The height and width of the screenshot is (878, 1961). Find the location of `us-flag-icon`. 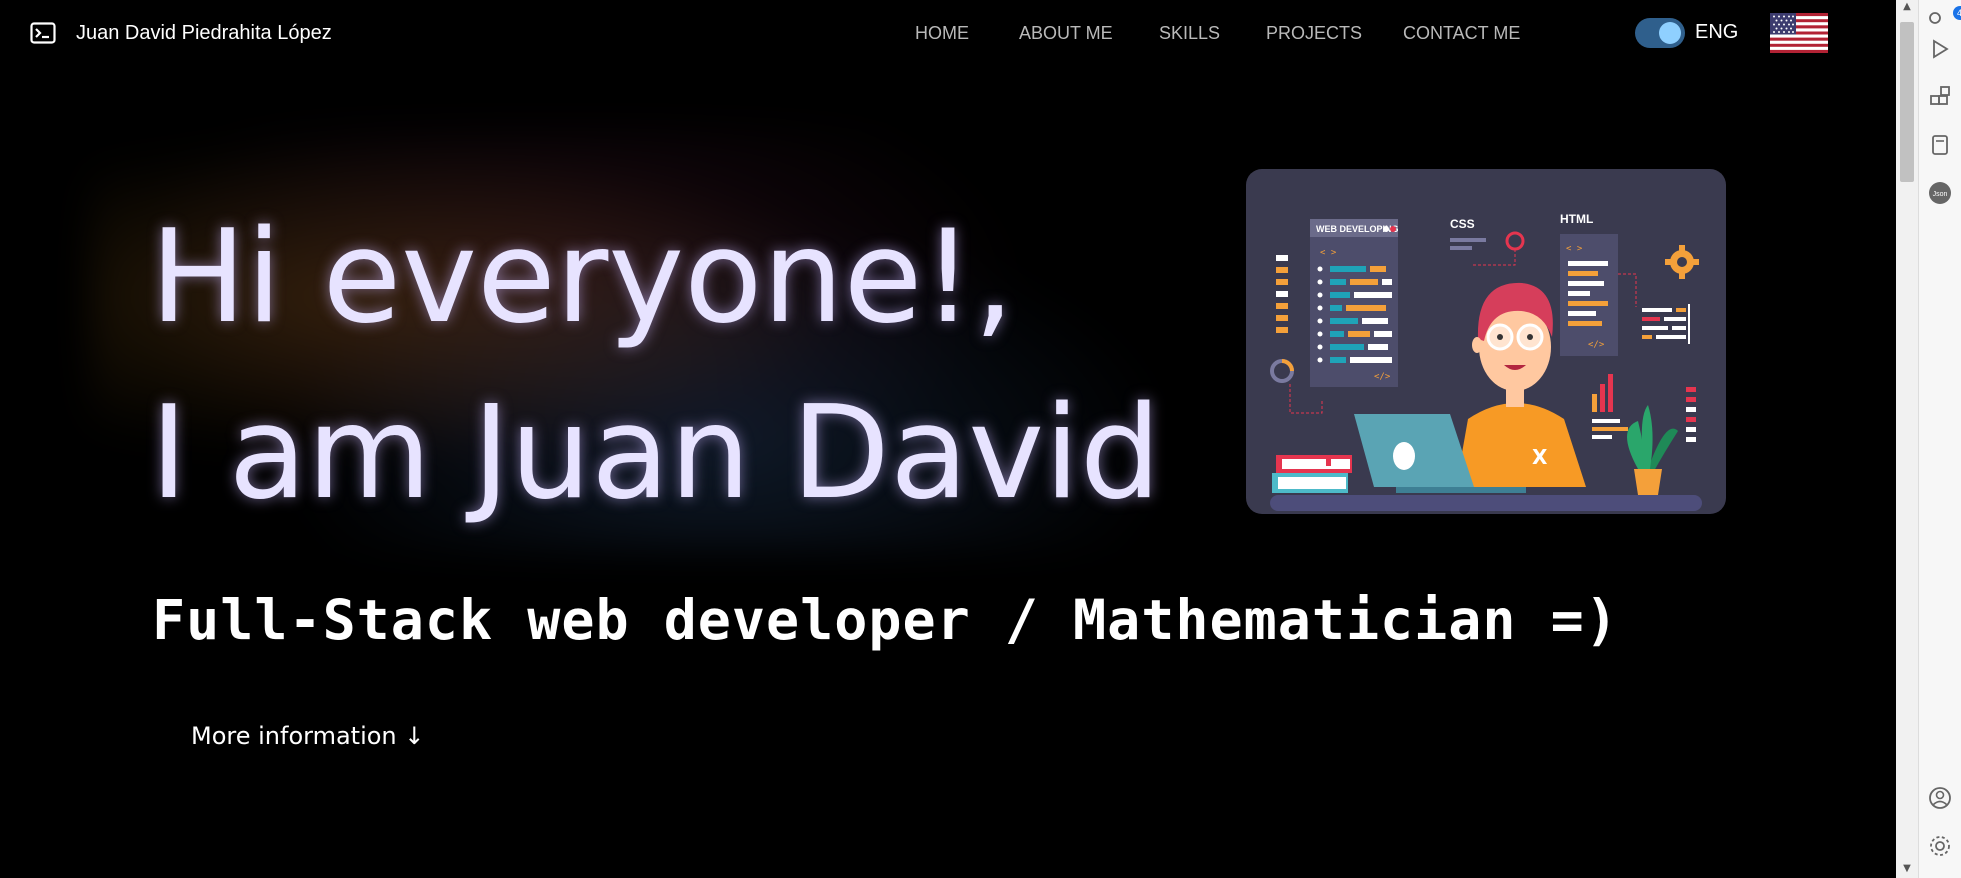

us-flag-icon is located at coordinates (1799, 33).